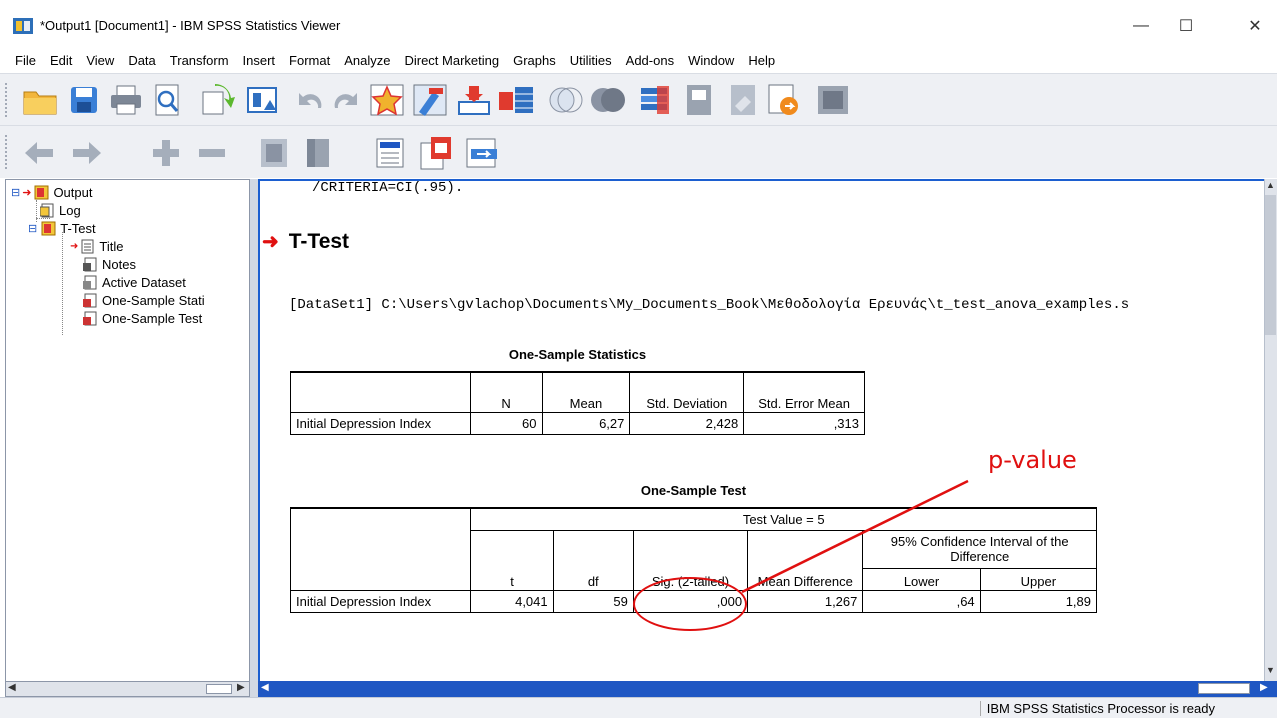  Describe the element at coordinates (921, 579) in the screenshot. I see `test-header-lower: Lower` at that location.